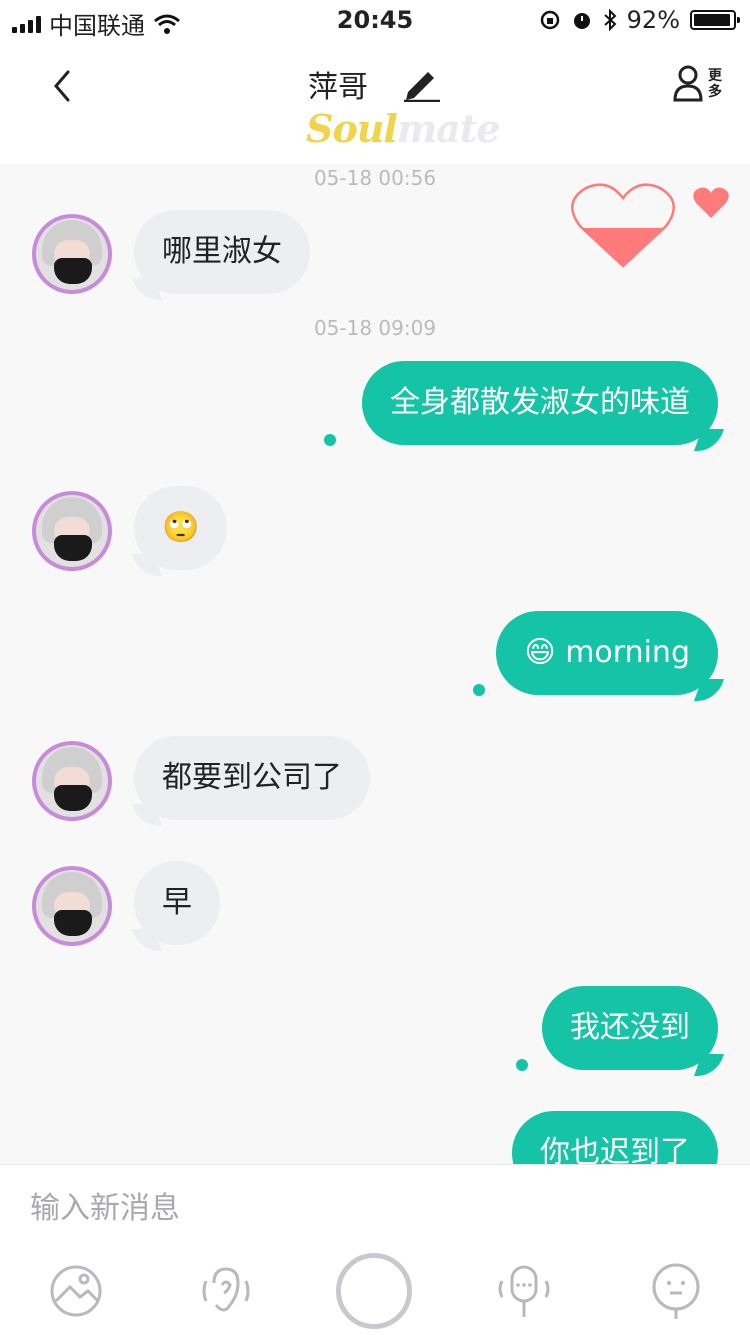 The image size is (750, 1335). I want to click on heart-icon, so click(711, 203).